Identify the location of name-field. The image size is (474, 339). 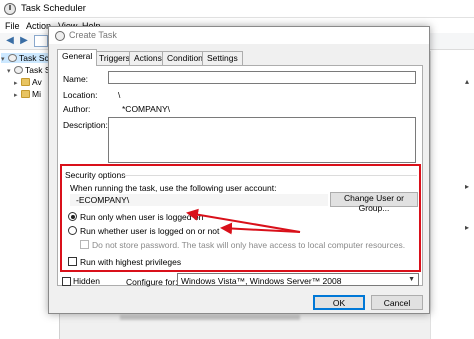
(262, 77).